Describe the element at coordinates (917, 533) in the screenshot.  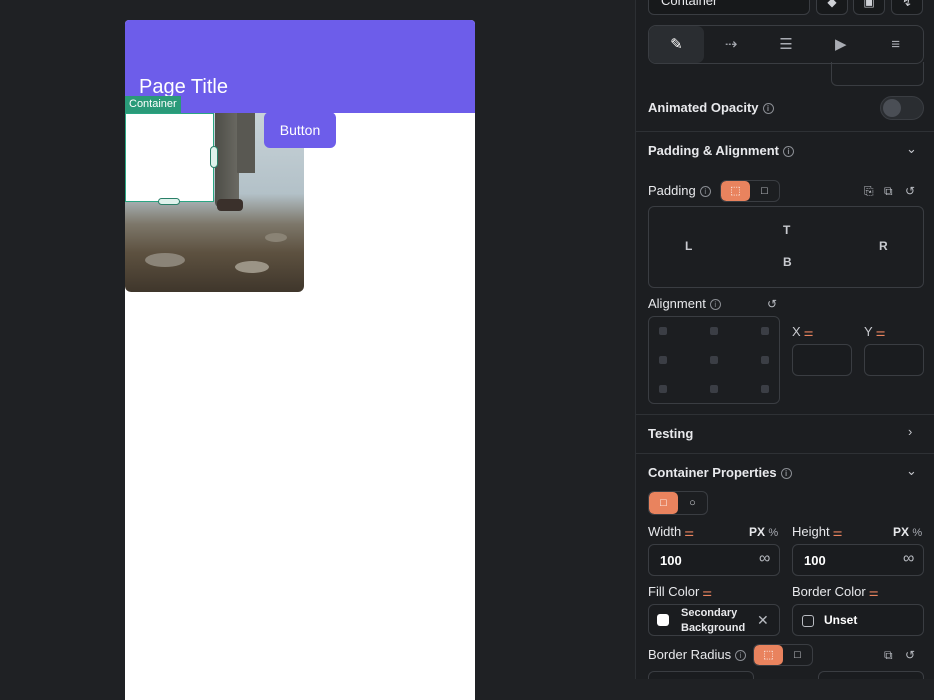
I see `height-unit-percent: %` at that location.